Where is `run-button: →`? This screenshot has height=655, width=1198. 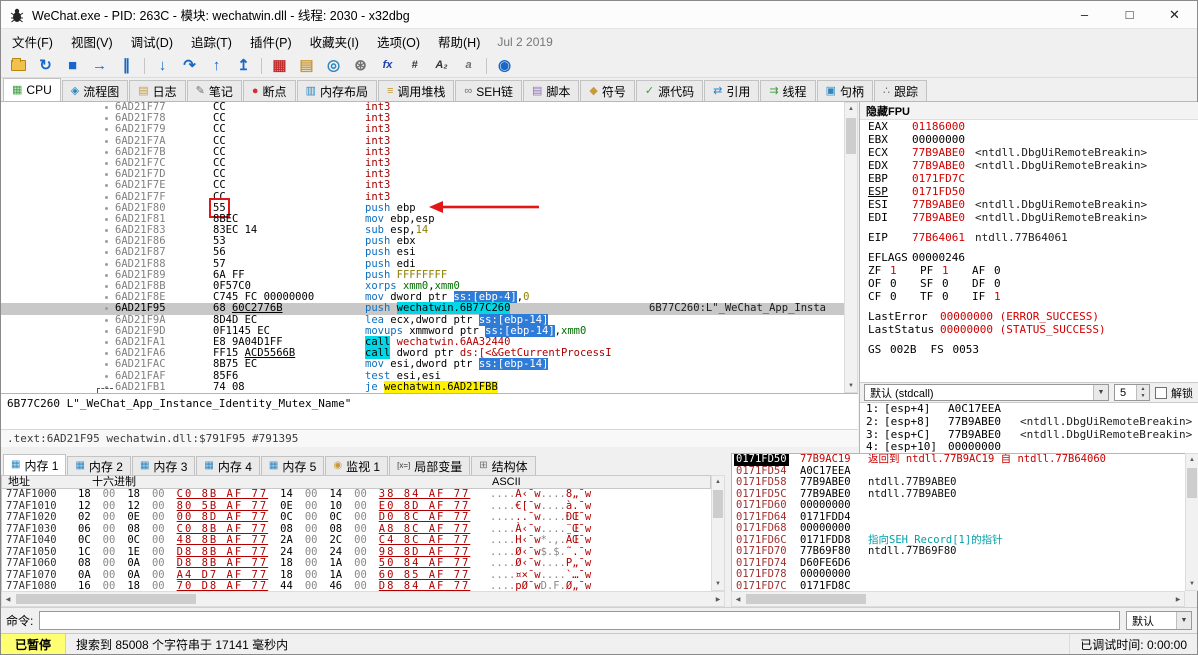 run-button: → is located at coordinates (99, 66).